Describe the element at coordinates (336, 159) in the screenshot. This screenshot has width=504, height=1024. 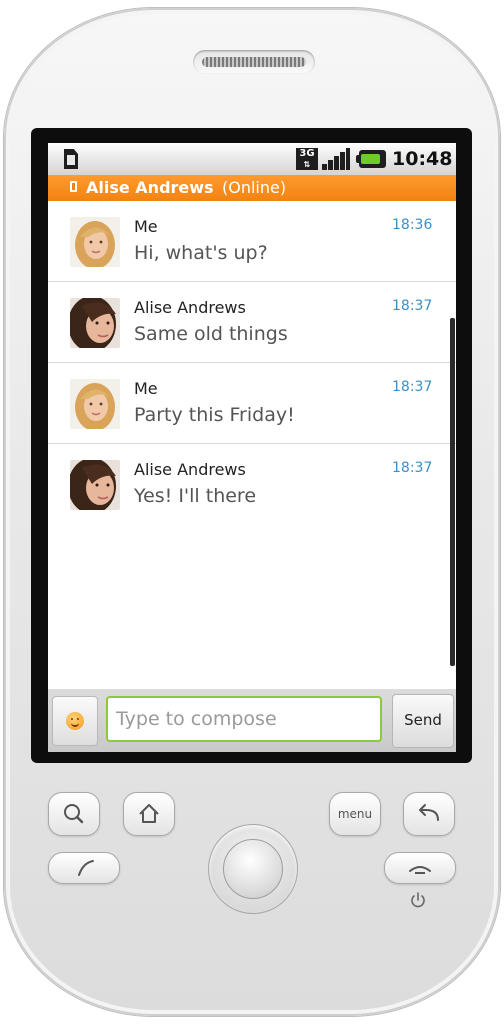
I see `signal-icon` at that location.